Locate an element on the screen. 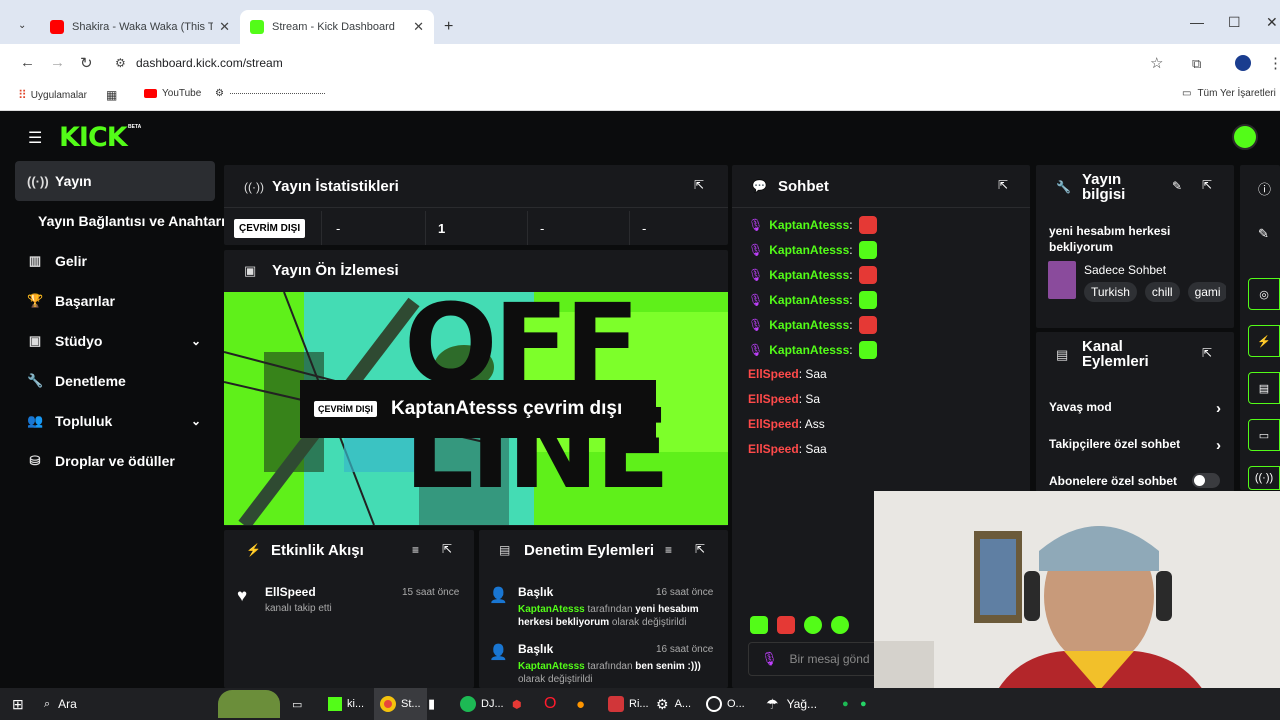 Image resolution: width=1280 pixels, height=720 pixels. bookmark-grid-icon: ▦ is located at coordinates (111, 95).